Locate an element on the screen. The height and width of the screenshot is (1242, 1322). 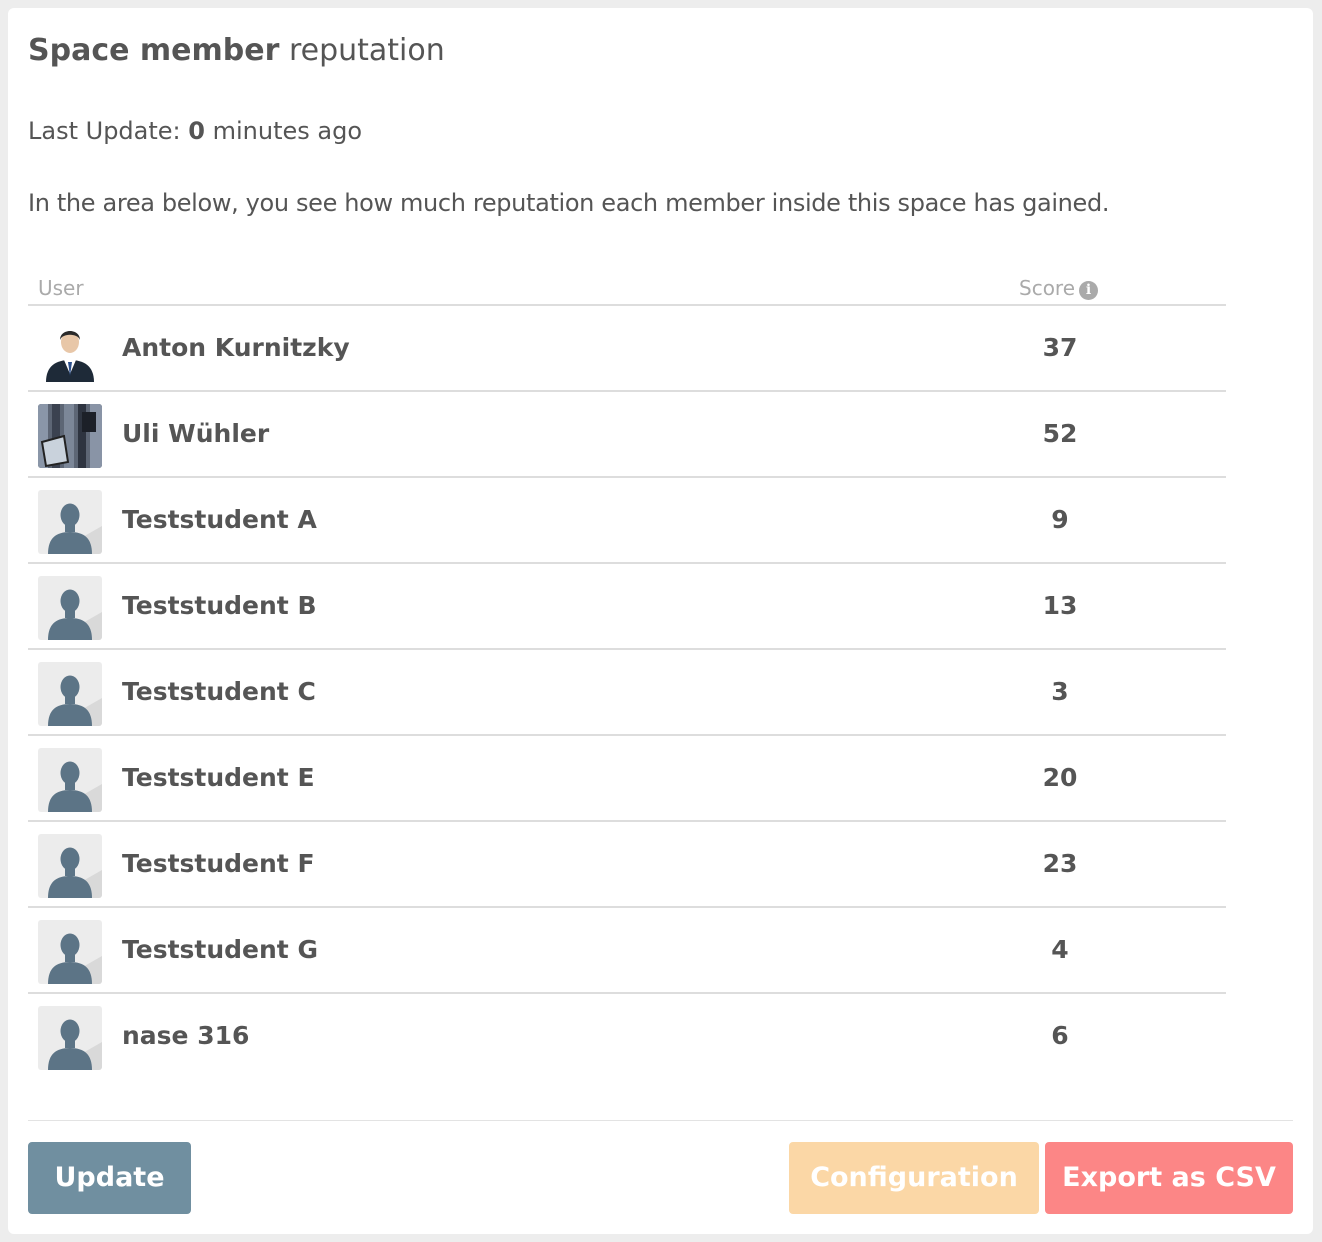
configuration-button: Configuration is located at coordinates (914, 1178).